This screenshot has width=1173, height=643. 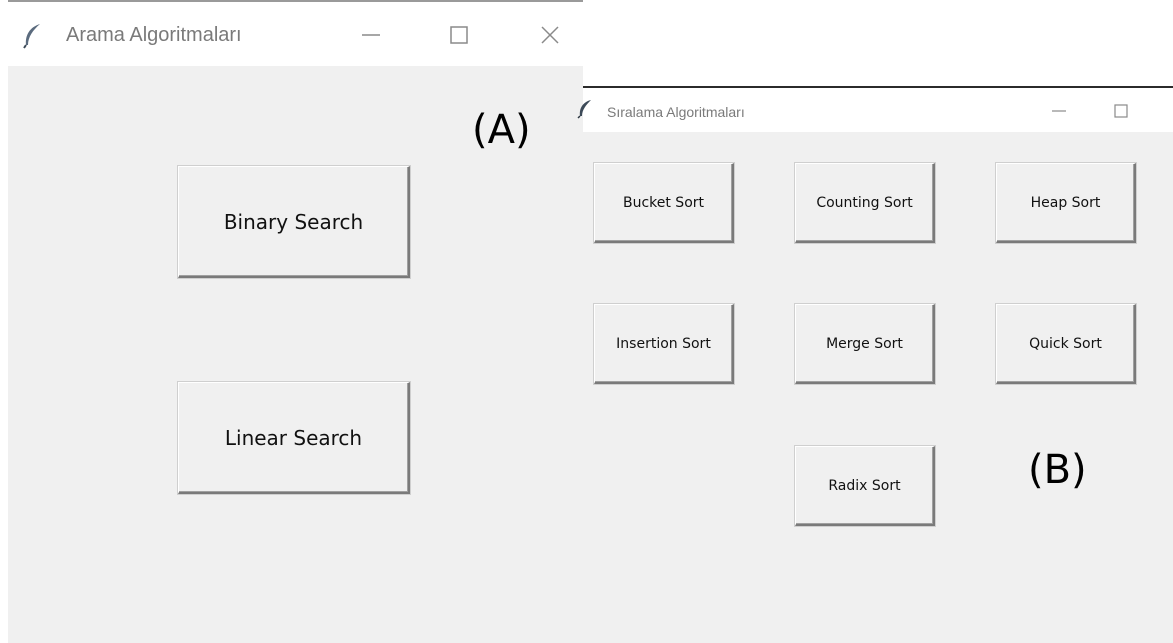 What do you see at coordinates (875, 110) in the screenshot?
I see `sort-window-titlebar: Sıralama Algoritmaları` at bounding box center [875, 110].